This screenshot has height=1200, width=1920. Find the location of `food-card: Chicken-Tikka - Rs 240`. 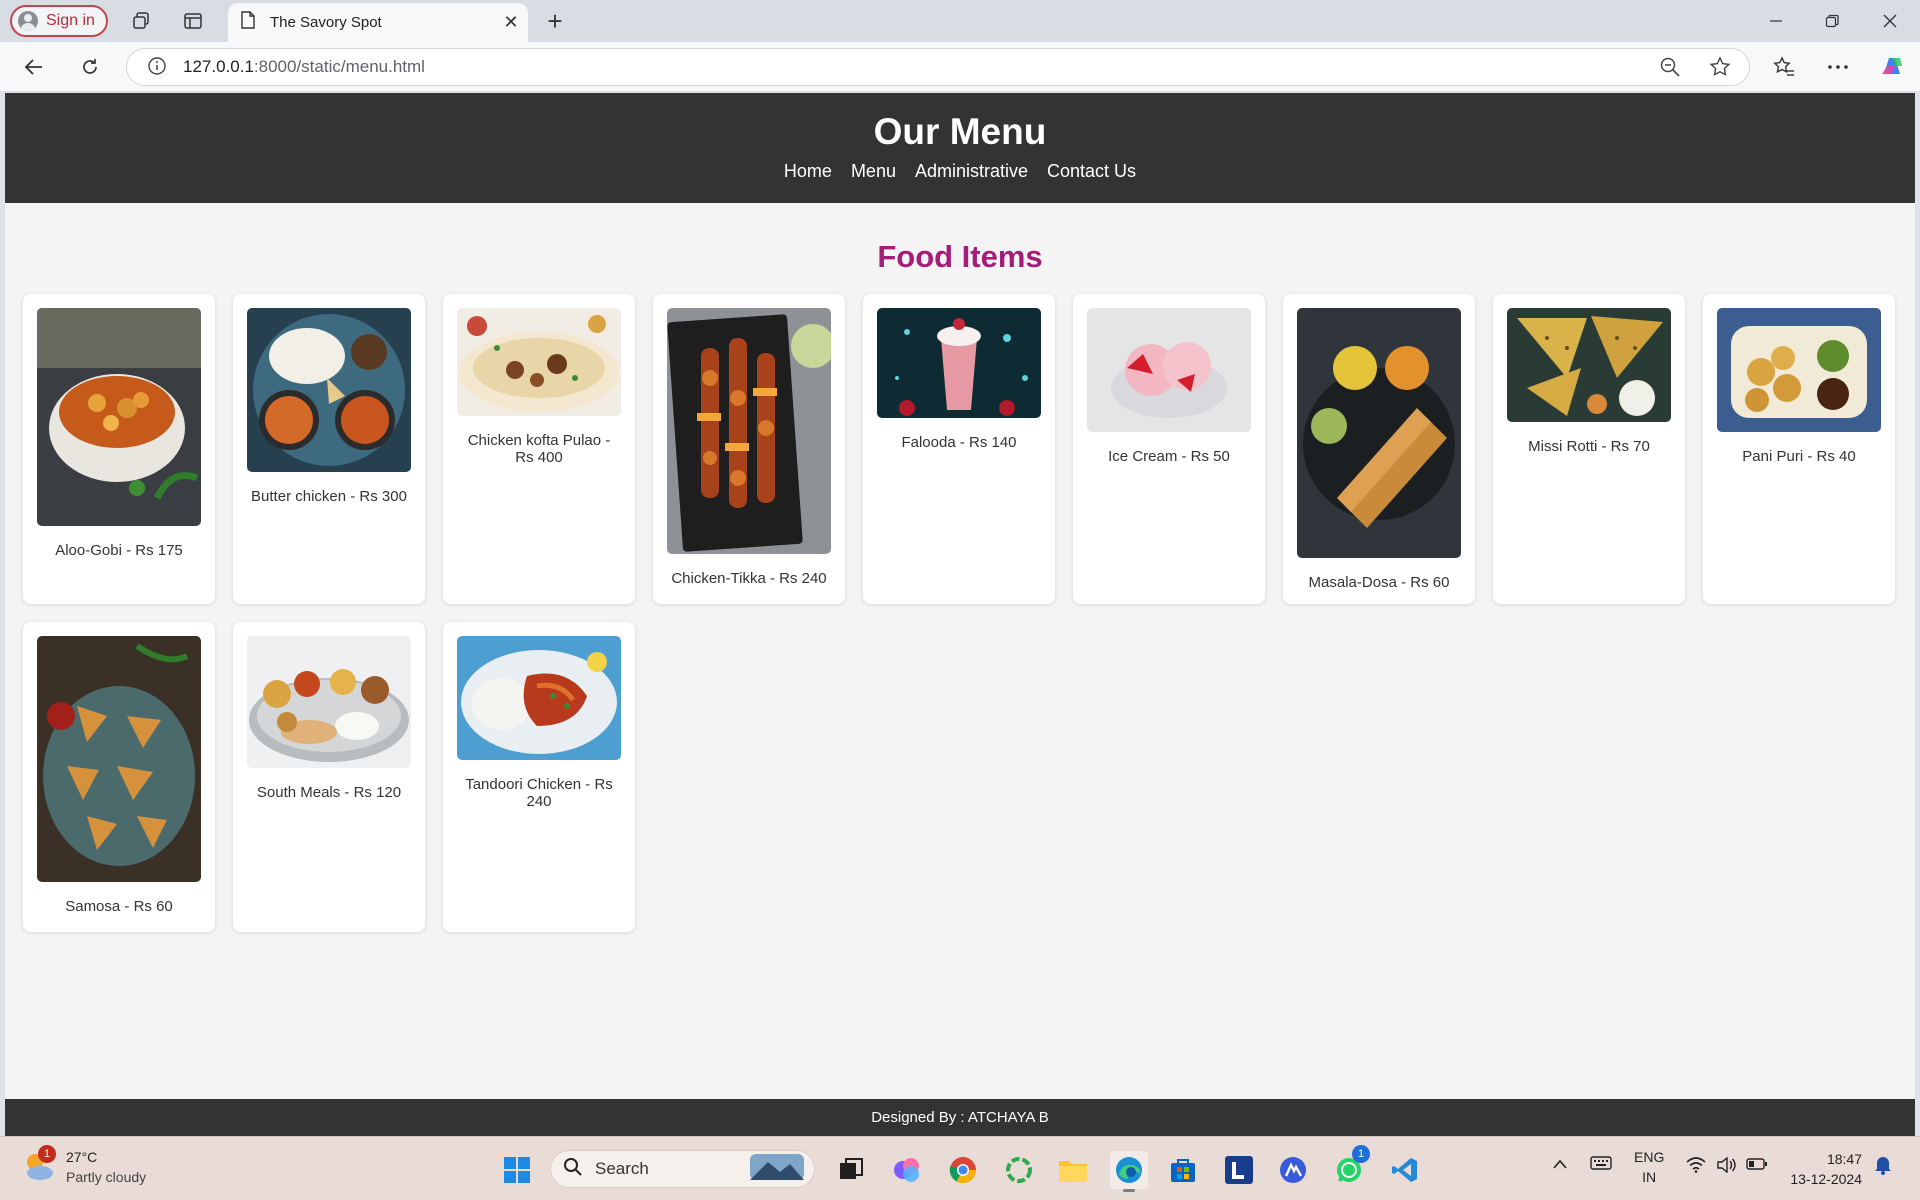

food-card: Chicken-Tikka - Rs 240 is located at coordinates (749, 449).